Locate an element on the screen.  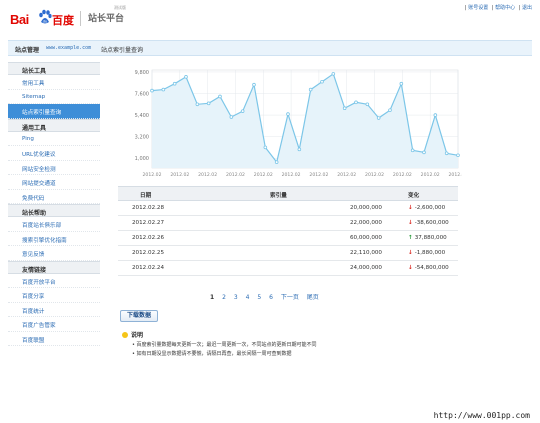
row-change: ↓ -54,800,000 is located at coordinates (428, 268).